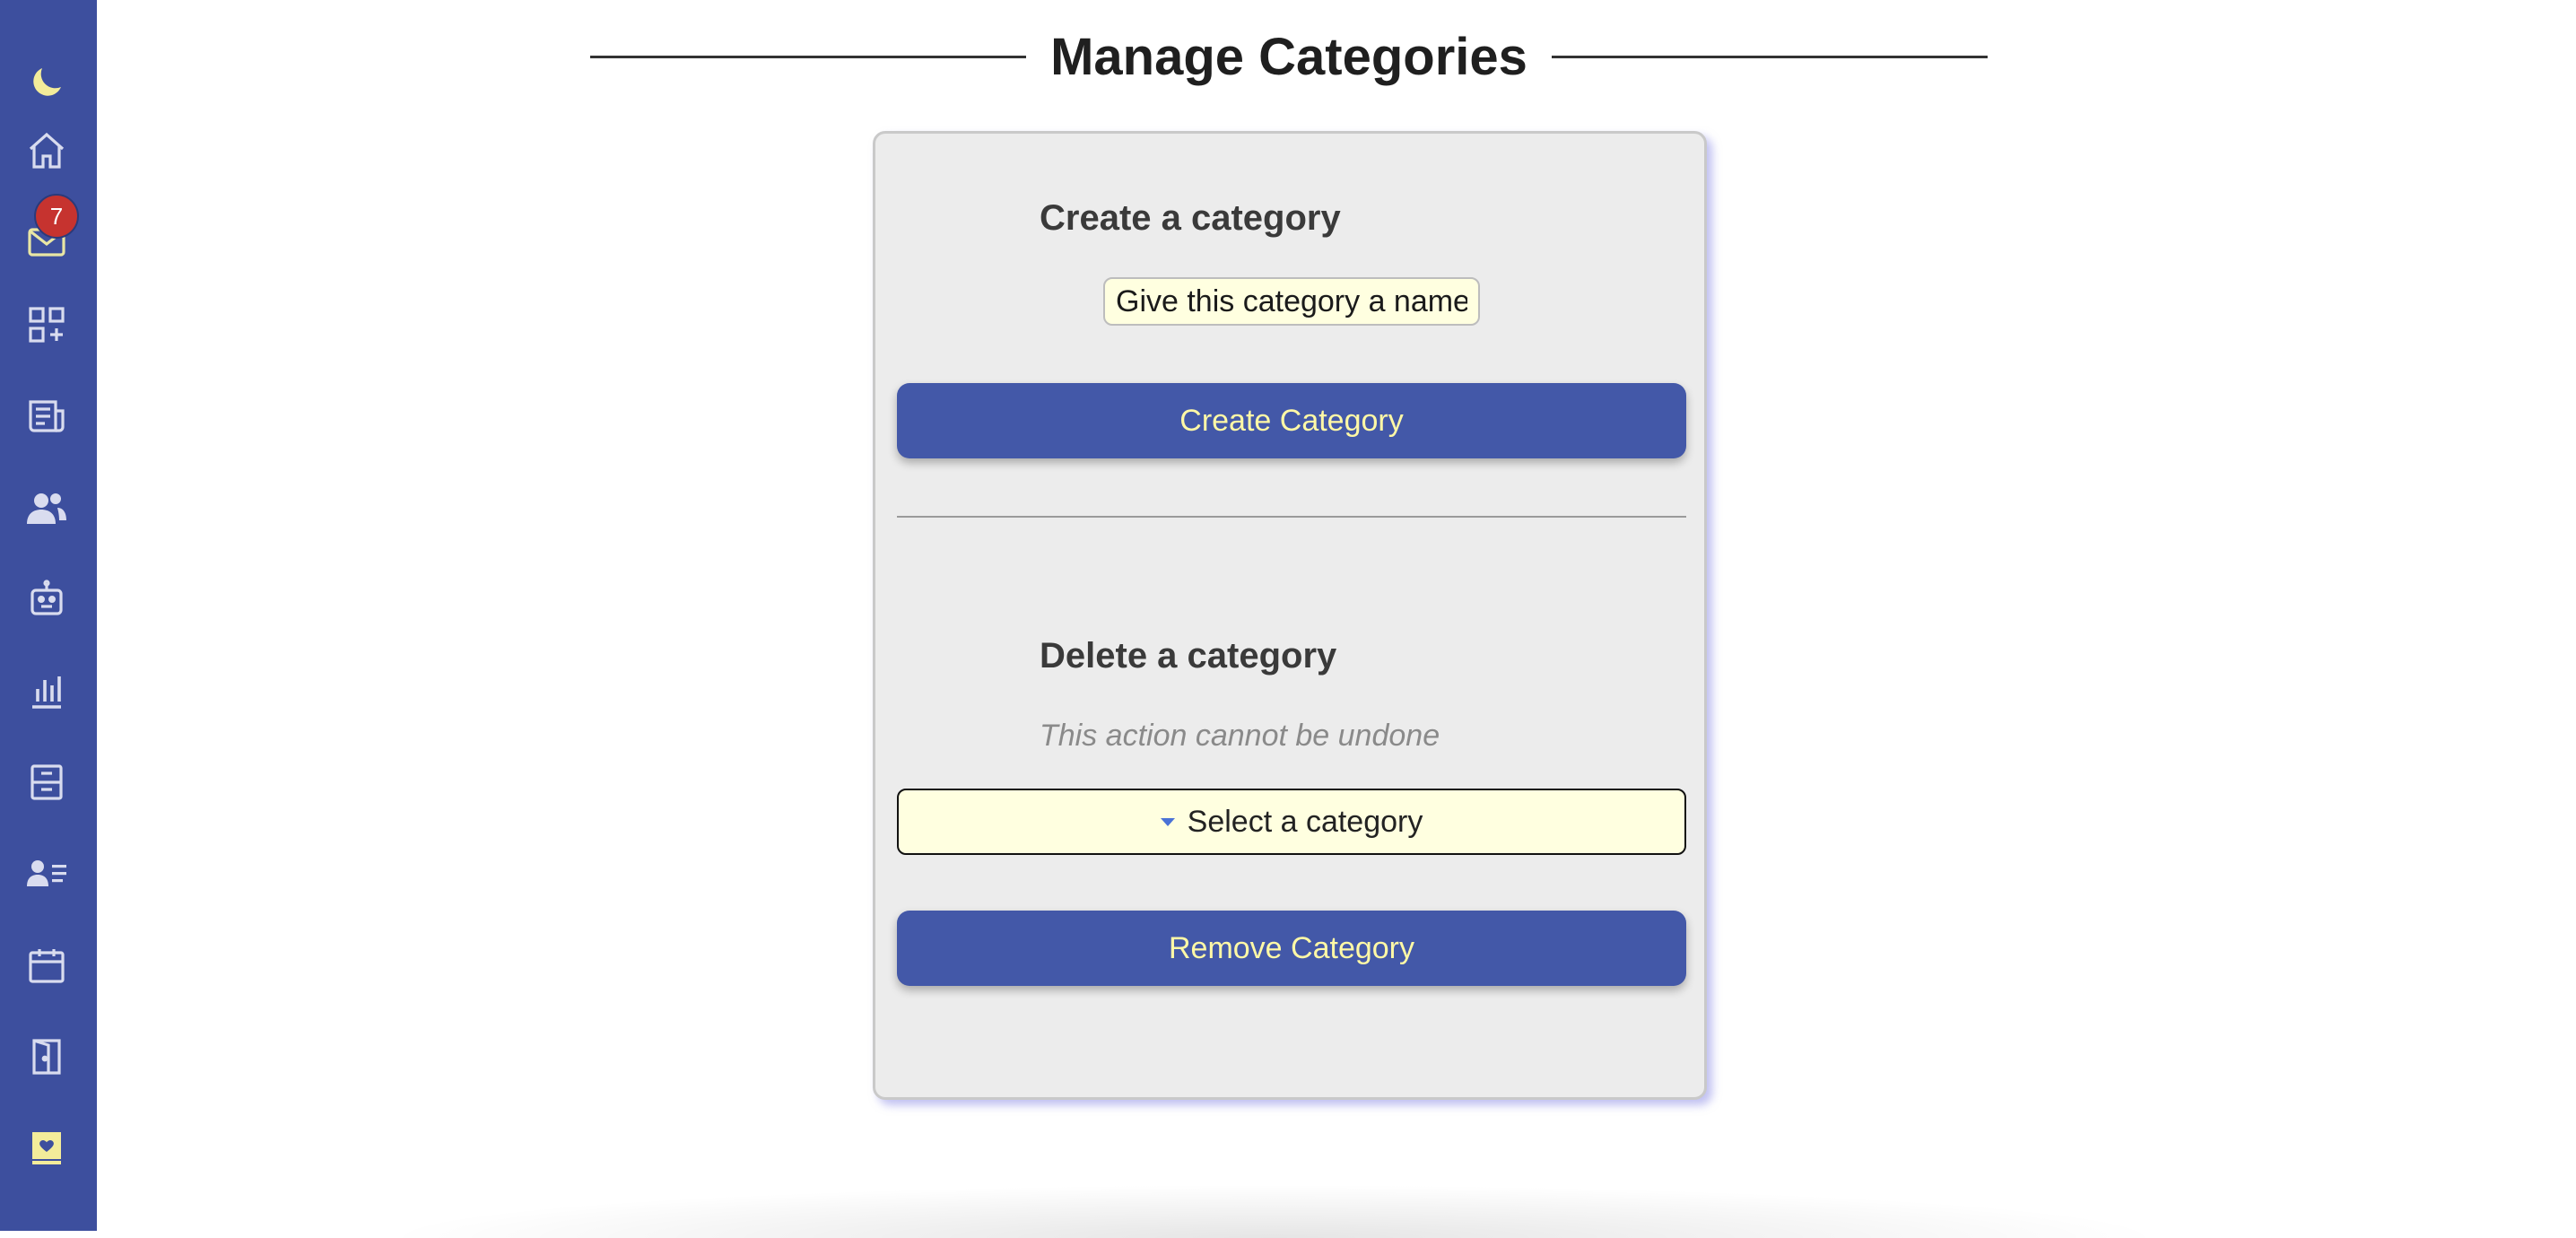  I want to click on user-list-icon, so click(46, 873).